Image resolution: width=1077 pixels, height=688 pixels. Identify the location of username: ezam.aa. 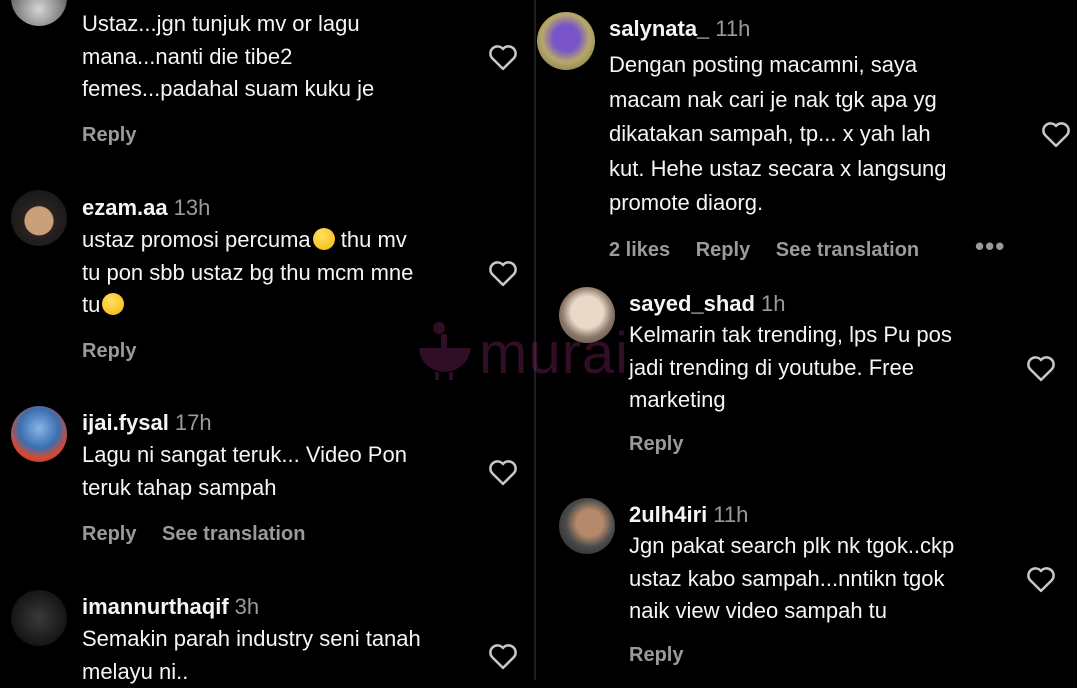
(125, 207).